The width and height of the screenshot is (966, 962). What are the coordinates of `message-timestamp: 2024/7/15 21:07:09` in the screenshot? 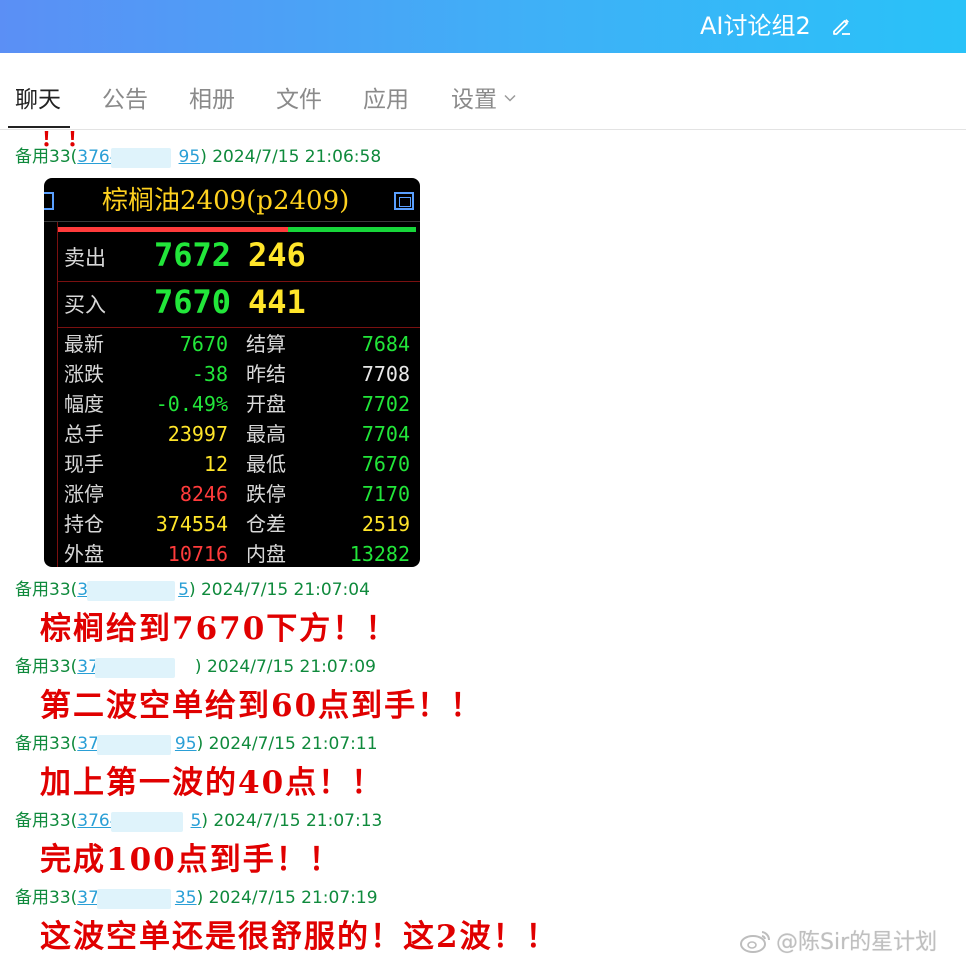 It's located at (291, 667).